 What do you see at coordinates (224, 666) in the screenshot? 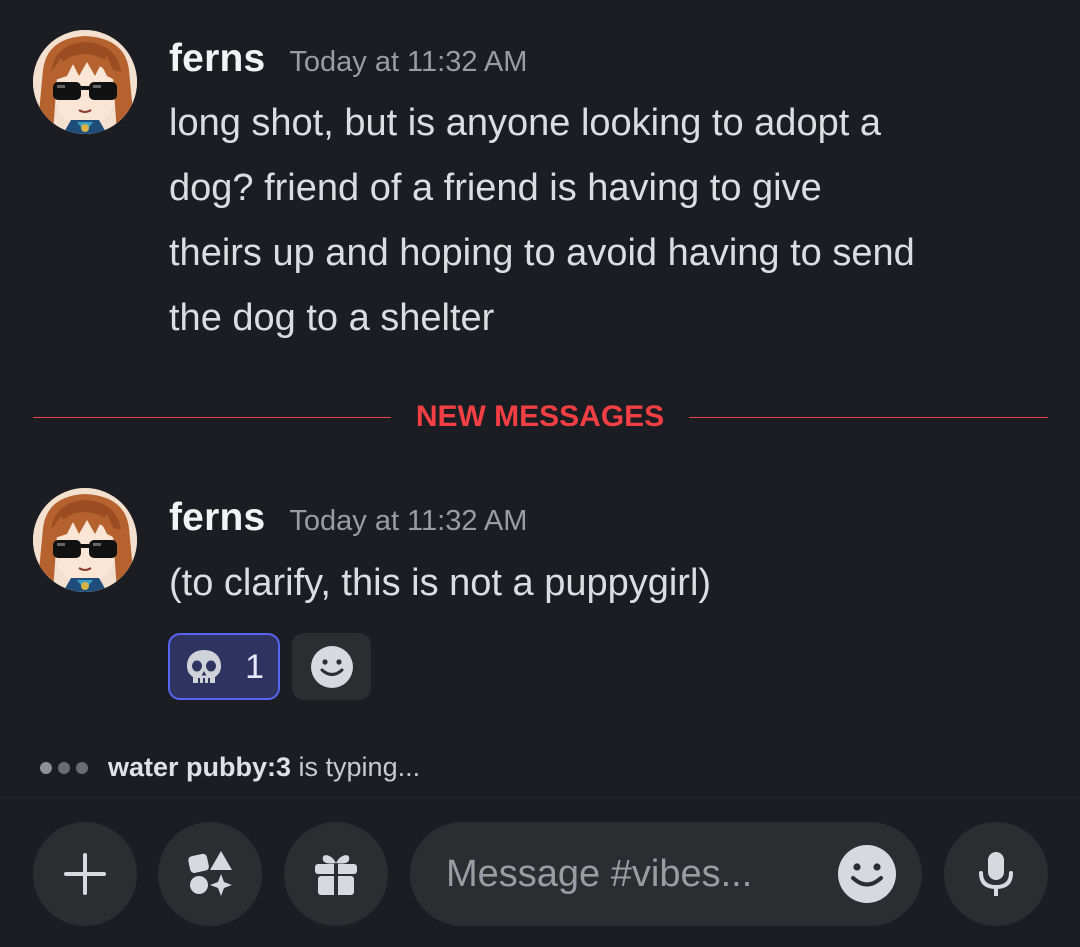
I see `reaction-skull: 1` at bounding box center [224, 666].